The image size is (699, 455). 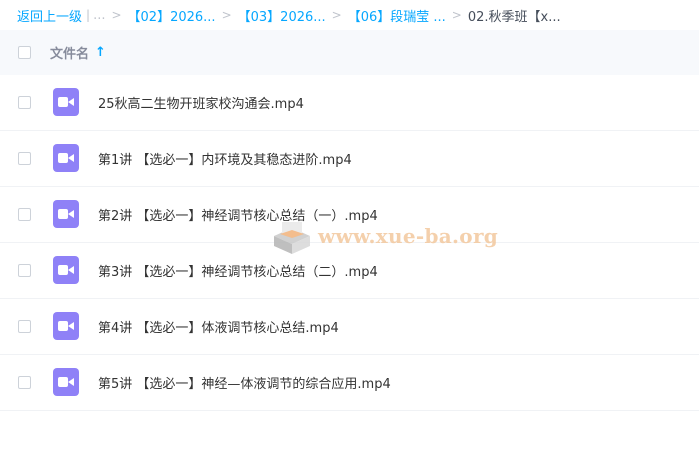 I want to click on file-row: 25秋高二生物开班家校沟通会.mp4, so click(x=349, y=103).